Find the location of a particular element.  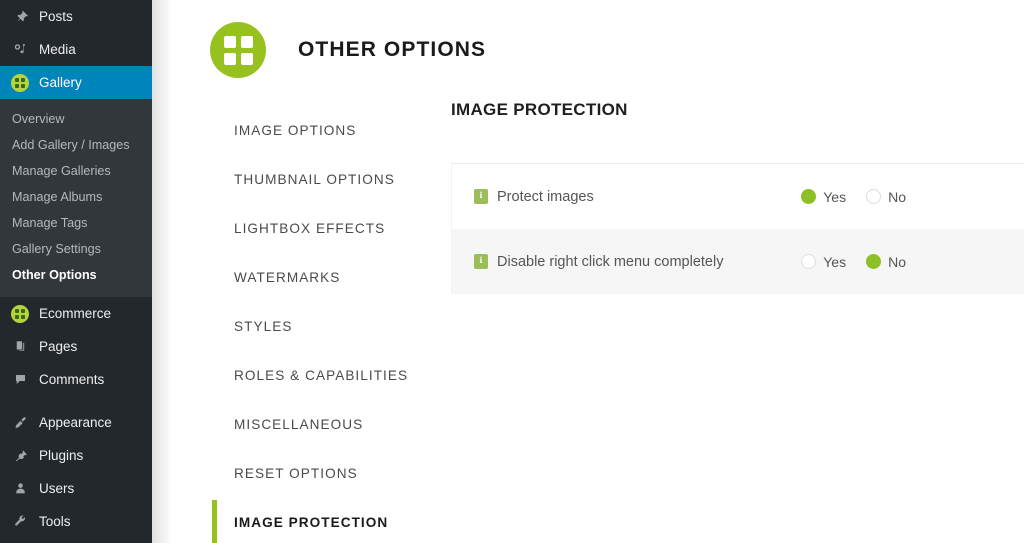

sidebar-item-pages: Pages is located at coordinates (76, 346).